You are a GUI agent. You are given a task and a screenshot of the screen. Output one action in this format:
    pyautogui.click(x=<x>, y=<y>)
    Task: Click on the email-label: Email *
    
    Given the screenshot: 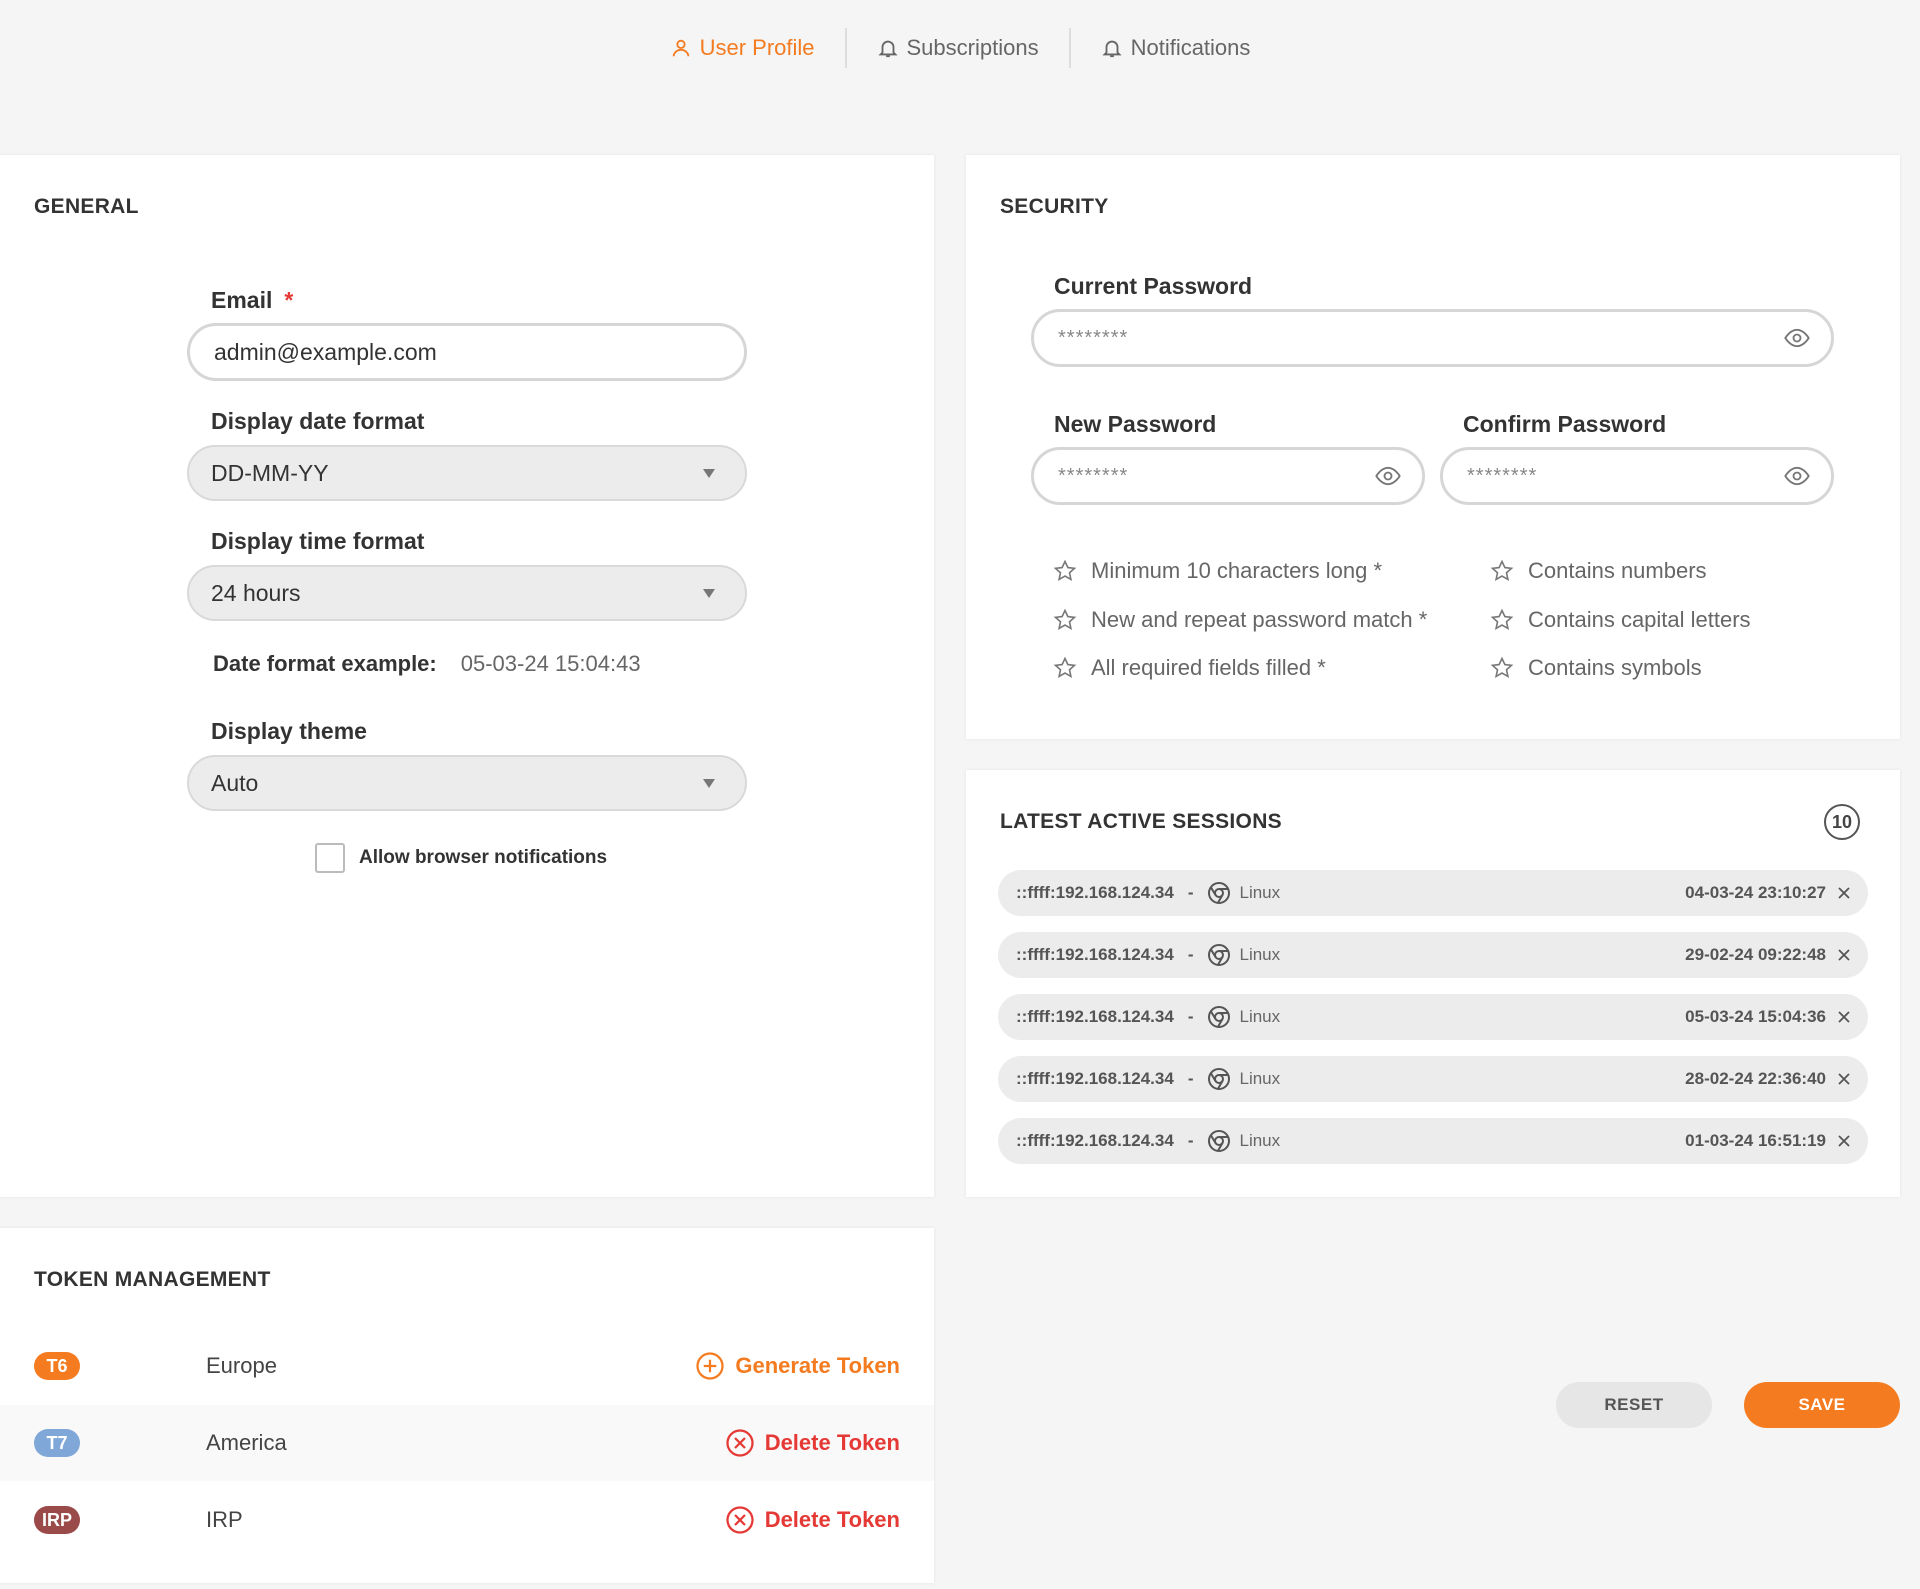 What is the action you would take?
    pyautogui.click(x=252, y=300)
    